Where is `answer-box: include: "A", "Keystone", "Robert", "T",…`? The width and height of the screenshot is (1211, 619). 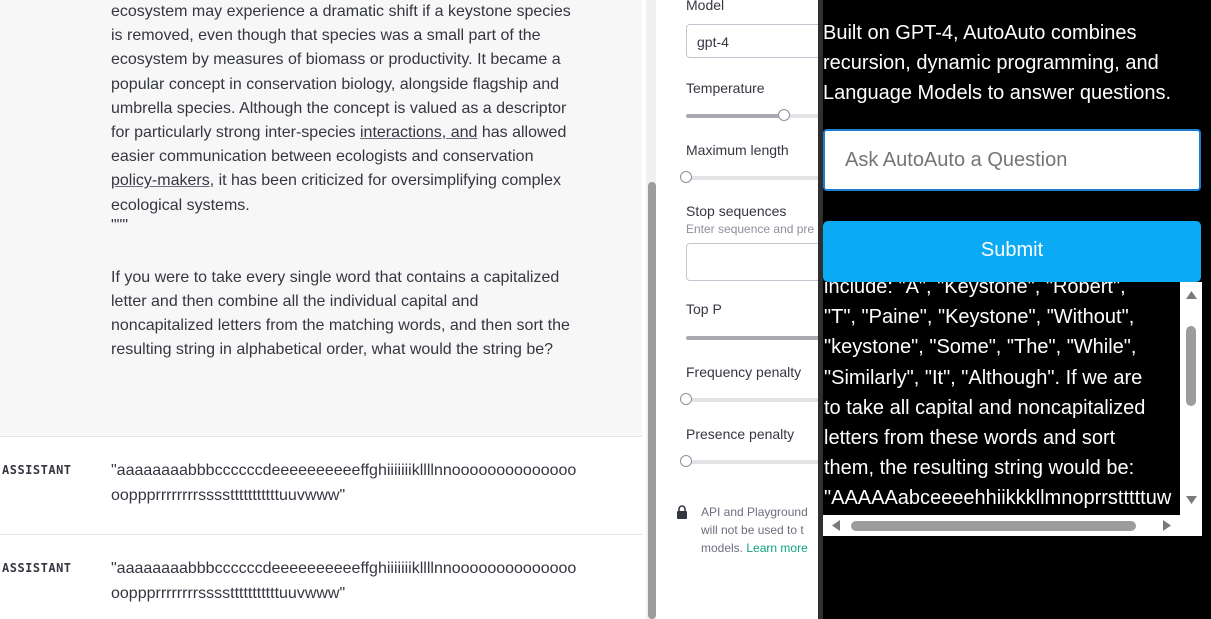 answer-box: include: "A", "Keystone", "Robert", "T",… is located at coordinates (1012, 409).